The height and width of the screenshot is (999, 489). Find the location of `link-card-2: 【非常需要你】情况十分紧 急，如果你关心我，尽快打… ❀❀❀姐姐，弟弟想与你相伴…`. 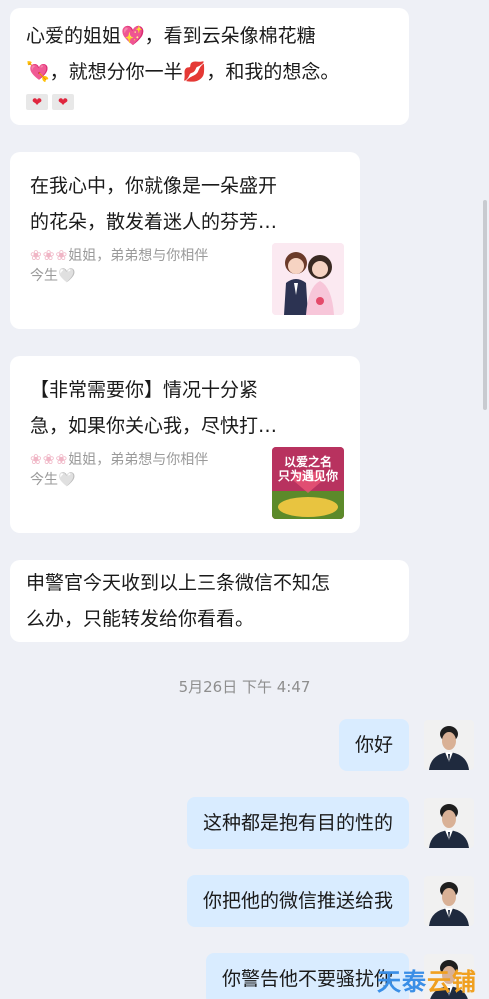

link-card-2: 【非常需要你】情况十分紧 急，如果你关心我，尽快打… ❀❀❀姐姐，弟弟想与你相伴… is located at coordinates (185, 444).